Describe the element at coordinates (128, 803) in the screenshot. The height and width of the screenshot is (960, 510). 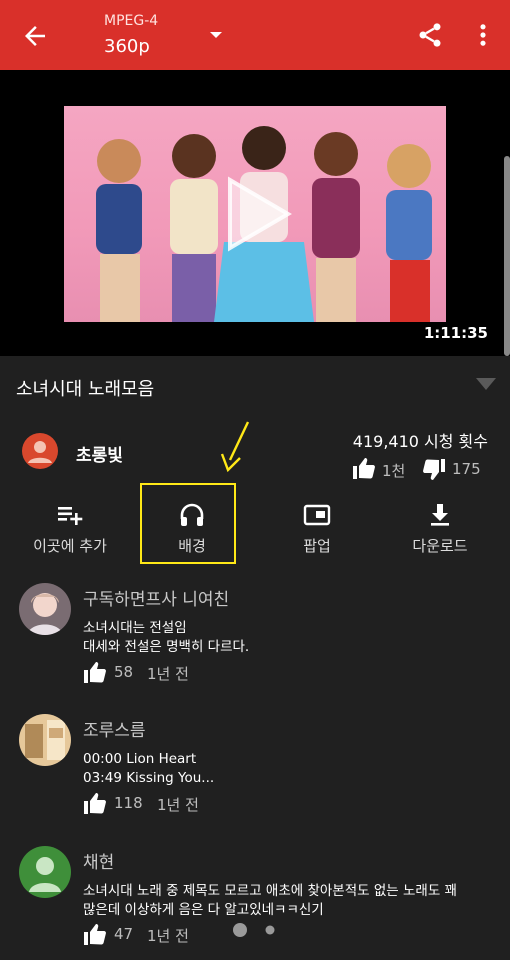
I see `comment-like-count: 118` at that location.